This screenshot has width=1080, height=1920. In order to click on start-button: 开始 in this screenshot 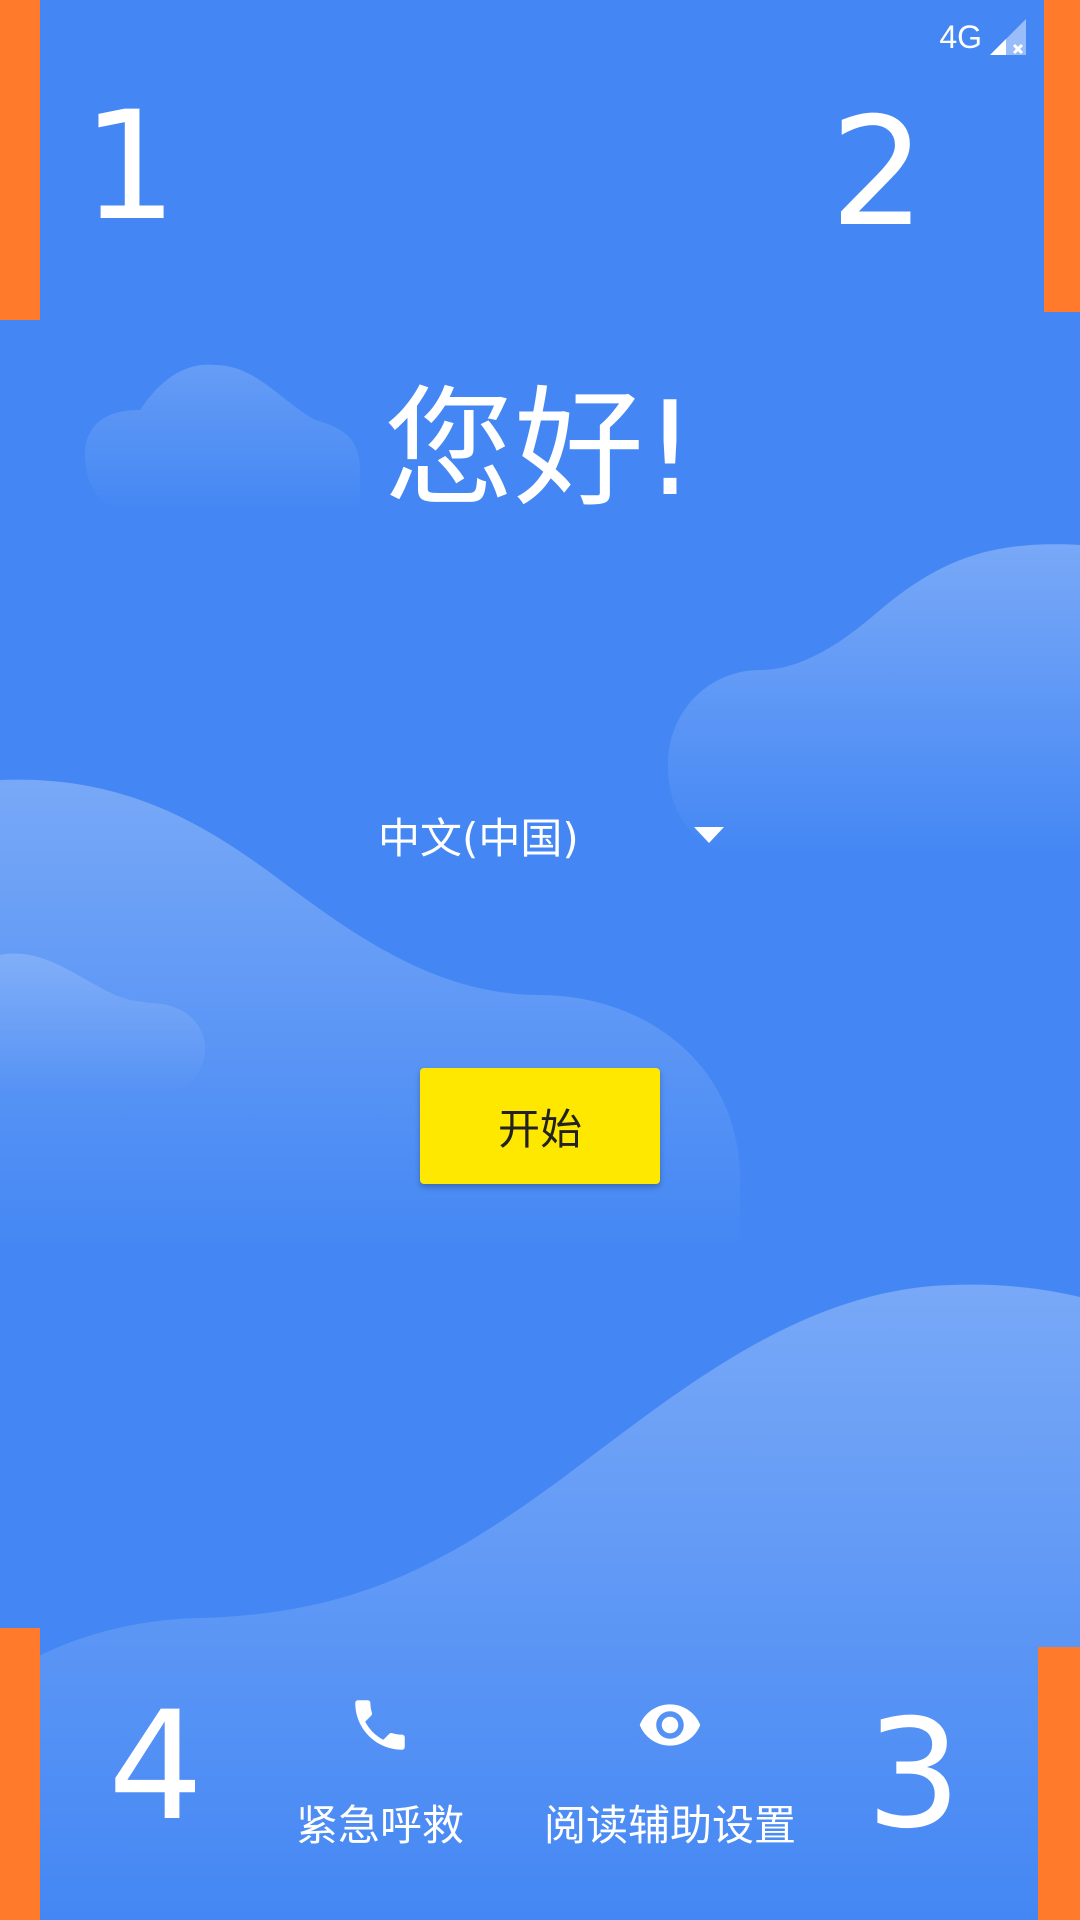, I will do `click(540, 1126)`.